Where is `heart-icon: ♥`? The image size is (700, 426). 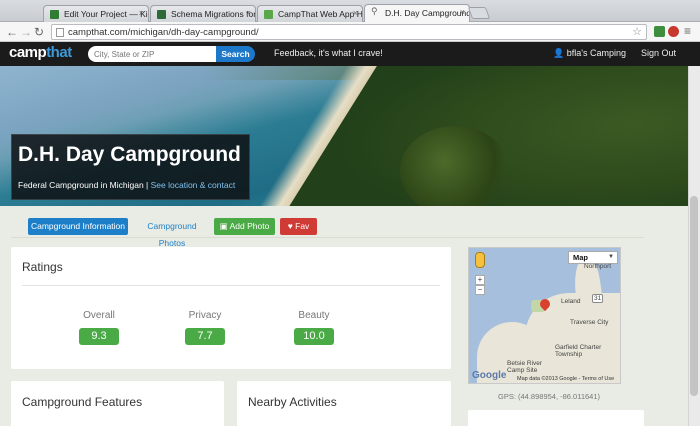 heart-icon: ♥ is located at coordinates (290, 226).